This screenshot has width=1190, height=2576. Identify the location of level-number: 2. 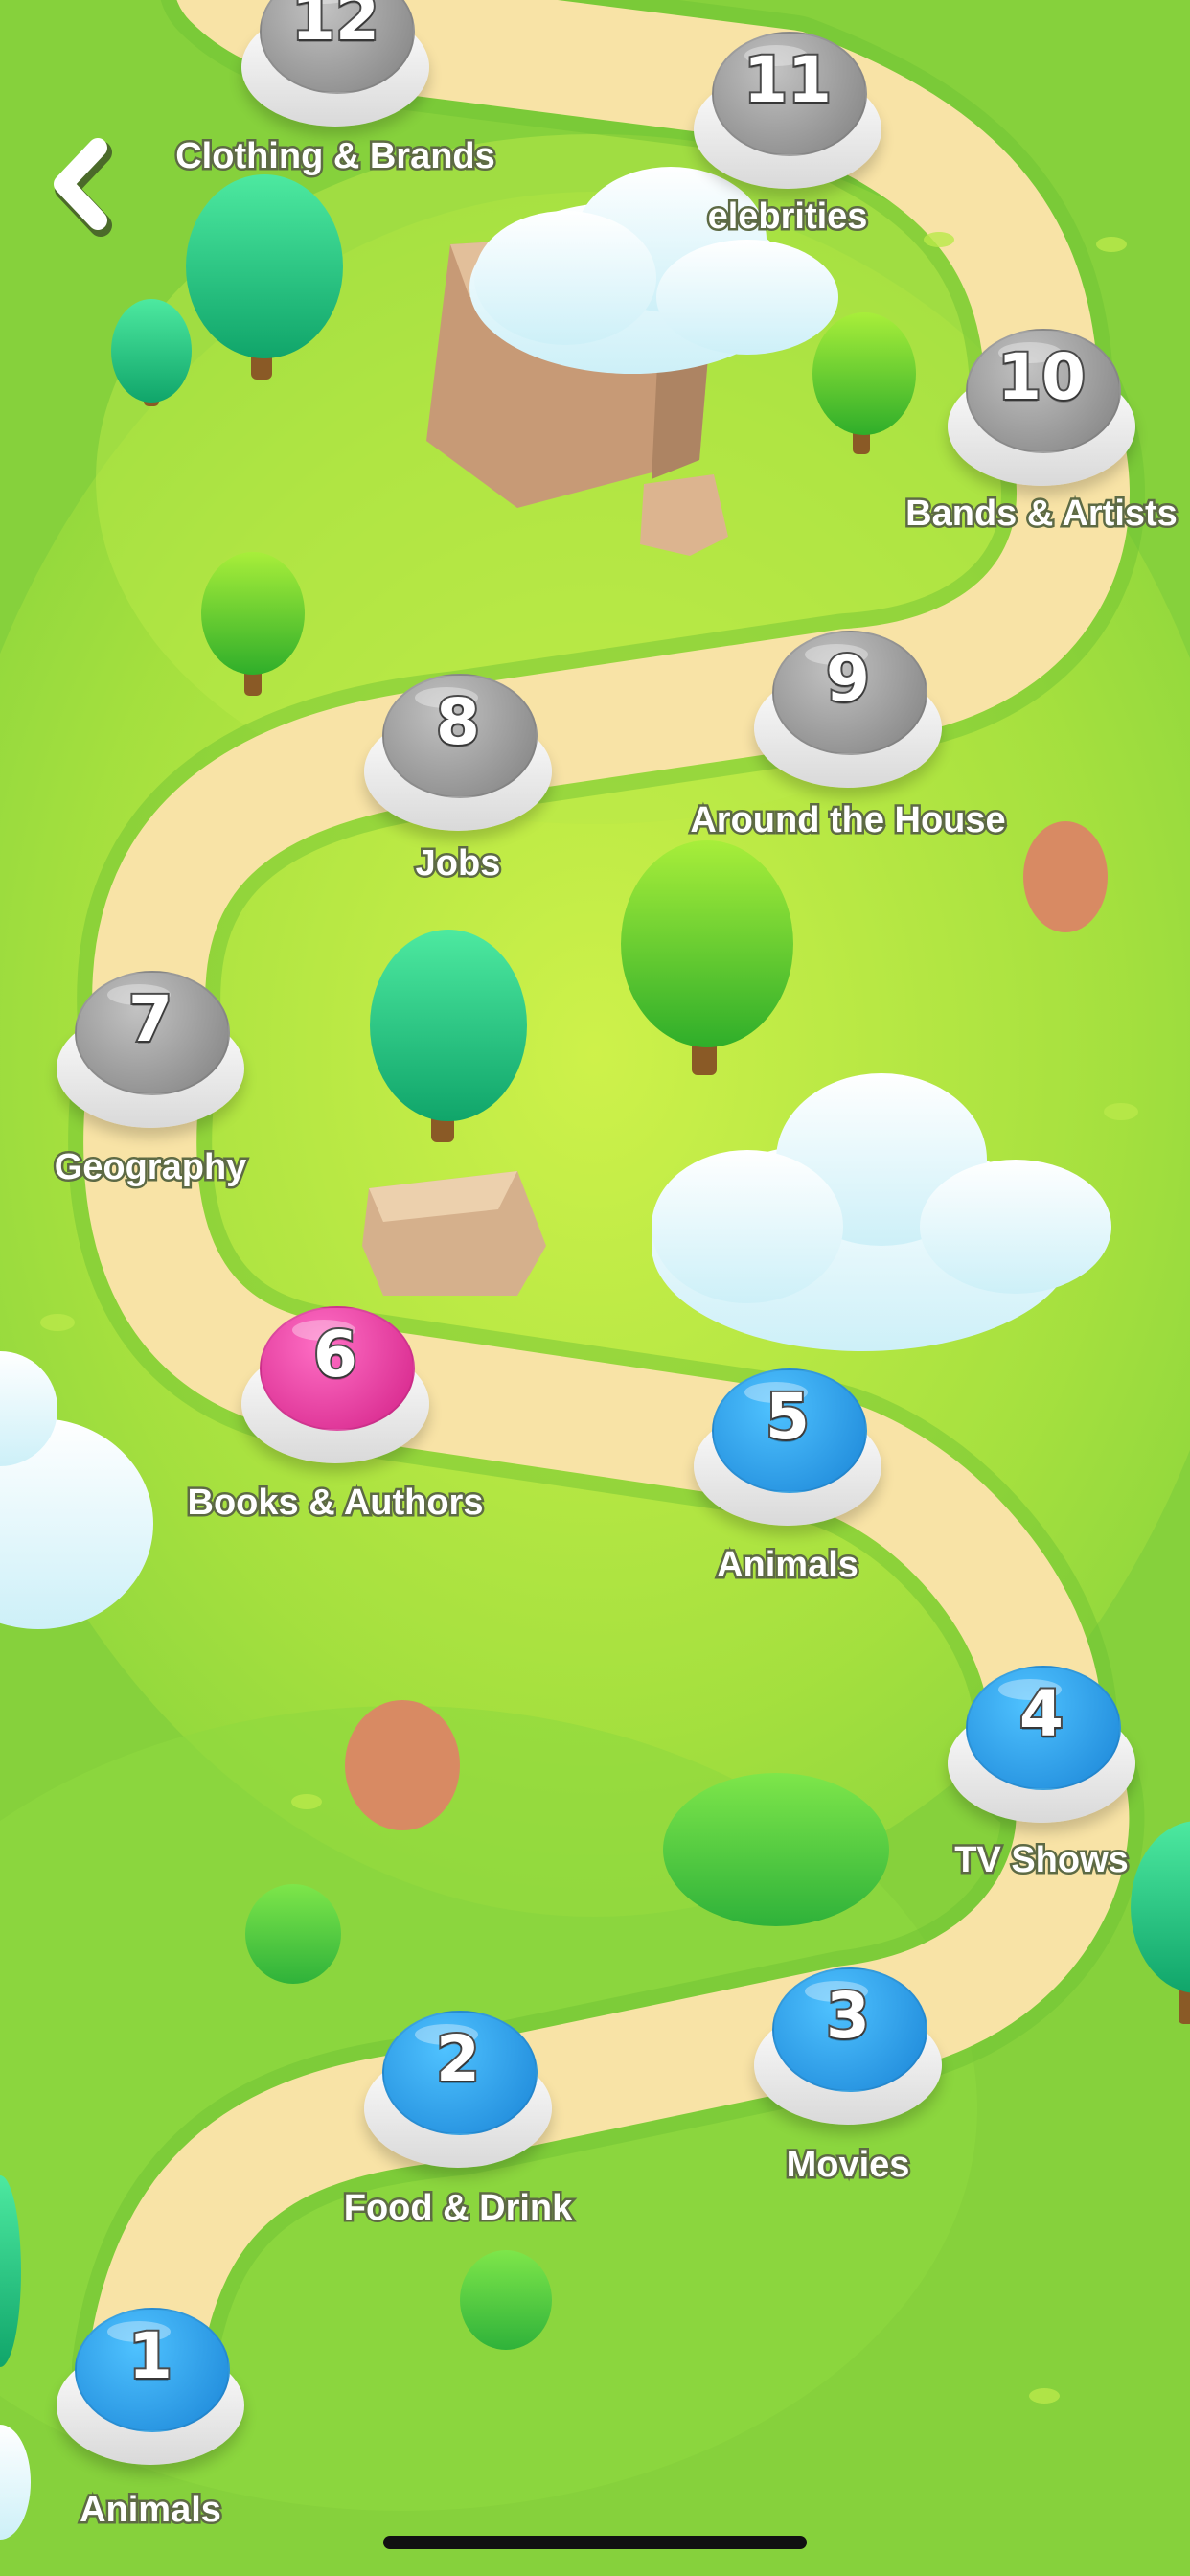
(458, 2059).